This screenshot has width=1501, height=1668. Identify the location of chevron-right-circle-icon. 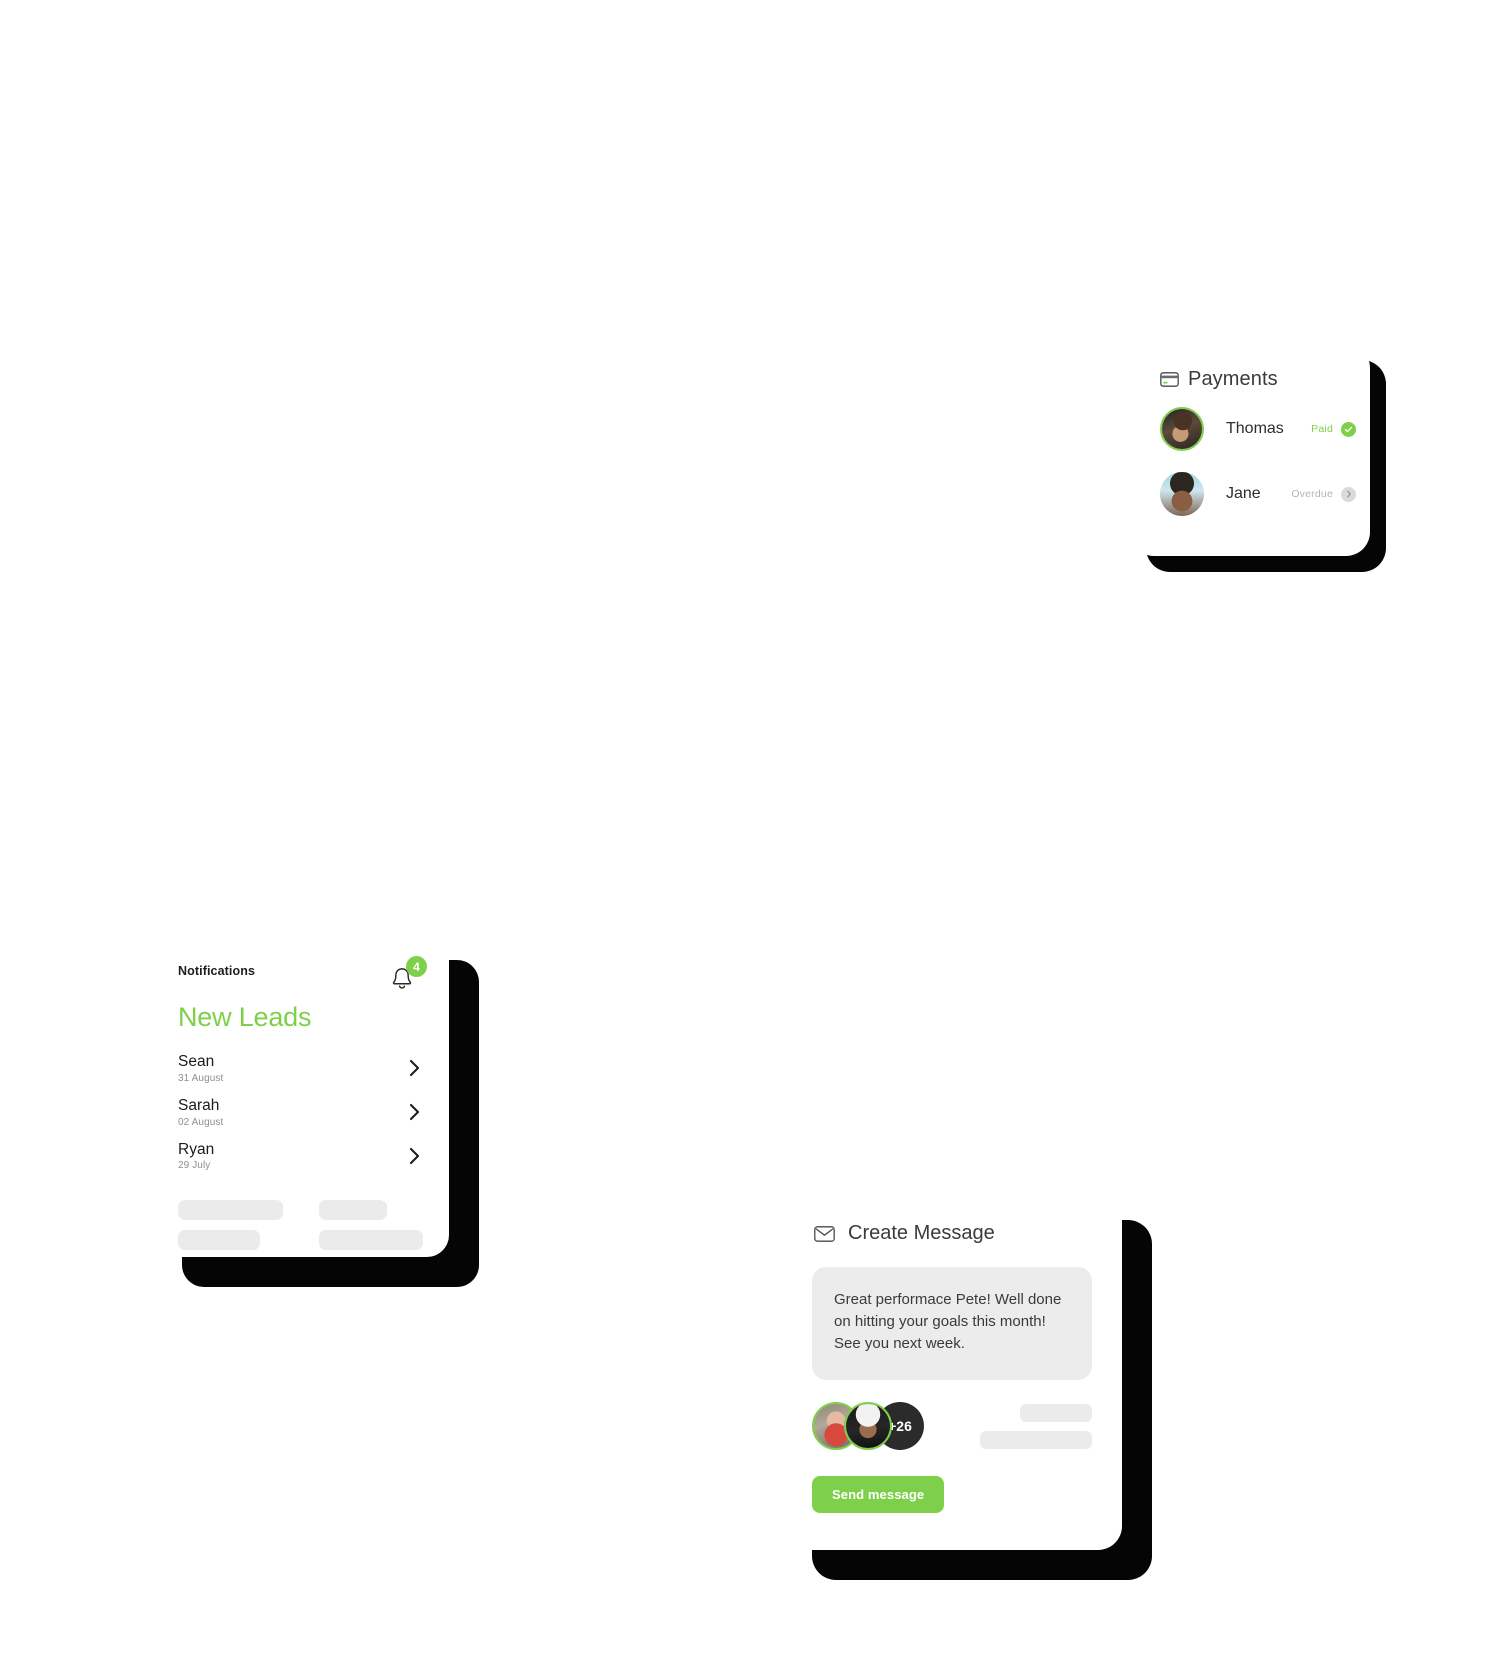
(1348, 494).